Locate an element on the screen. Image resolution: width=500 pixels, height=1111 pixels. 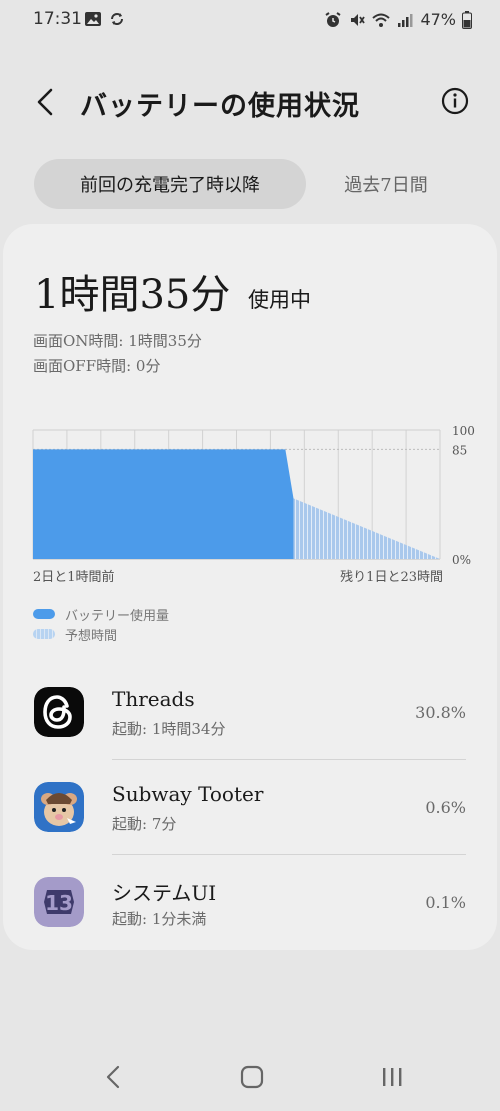
chart-x-start-label: 2日と1時間前 is located at coordinates (74, 577).